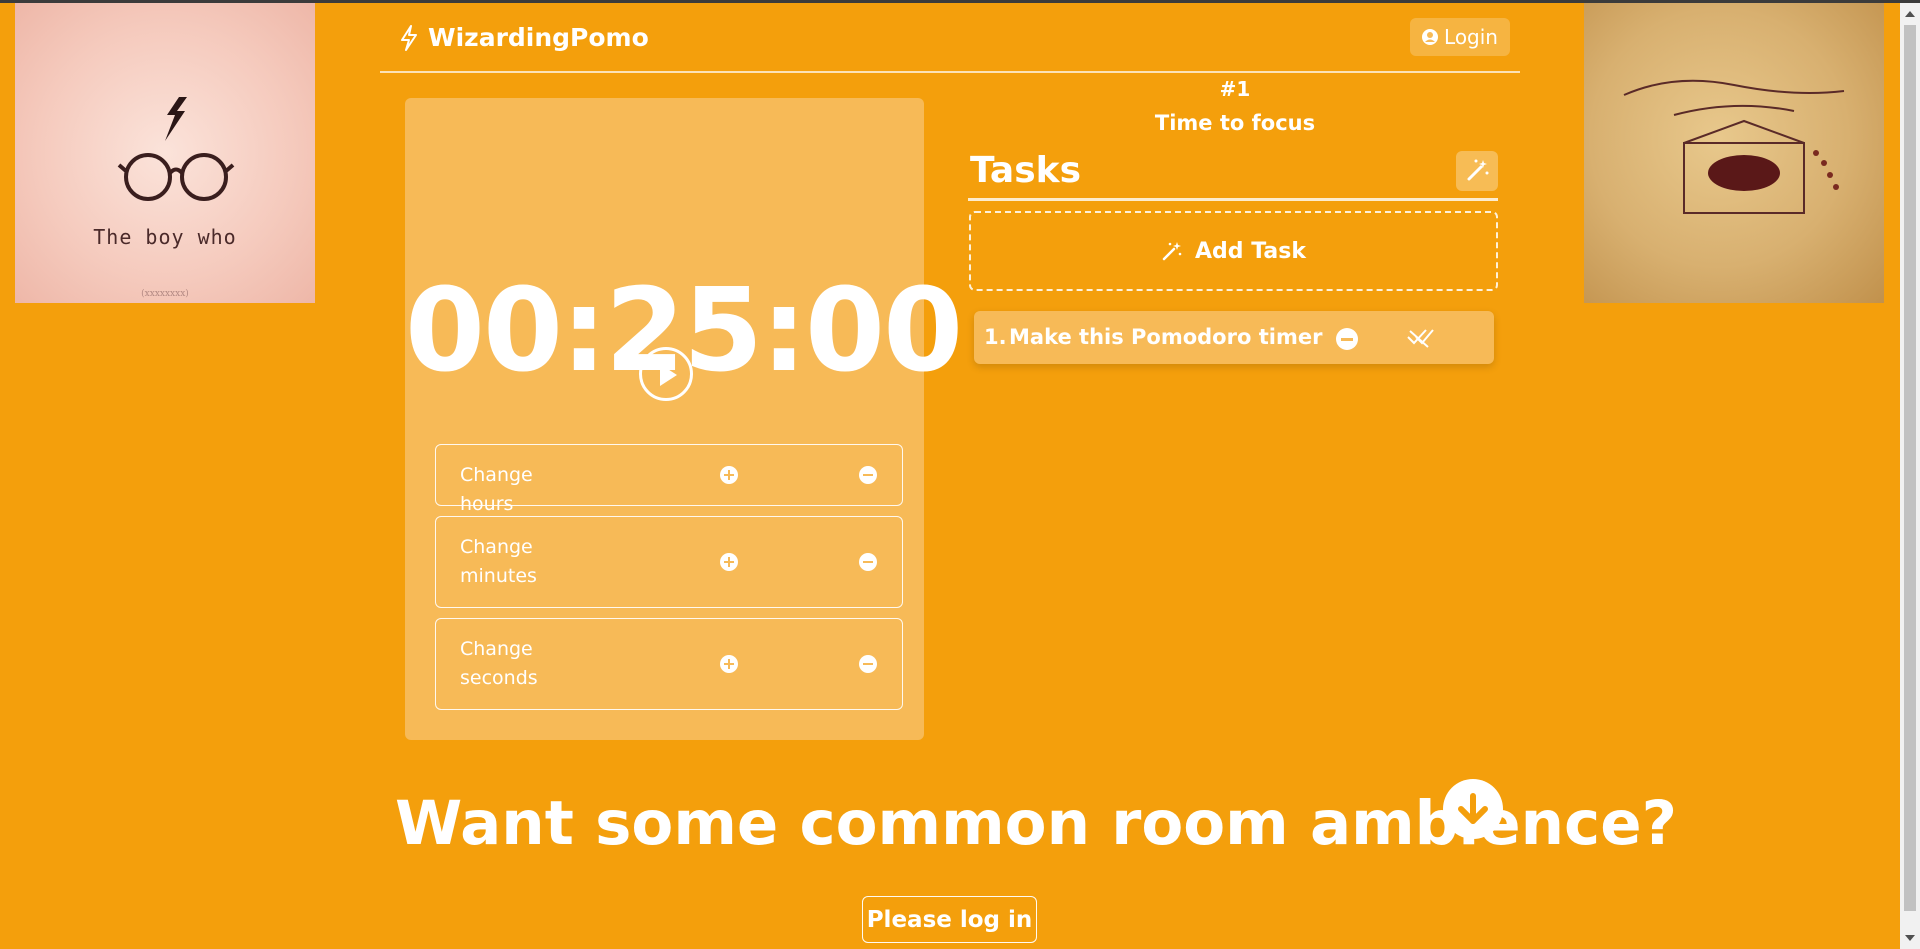 The width and height of the screenshot is (1920, 949). I want to click on play-icon, so click(668, 375).